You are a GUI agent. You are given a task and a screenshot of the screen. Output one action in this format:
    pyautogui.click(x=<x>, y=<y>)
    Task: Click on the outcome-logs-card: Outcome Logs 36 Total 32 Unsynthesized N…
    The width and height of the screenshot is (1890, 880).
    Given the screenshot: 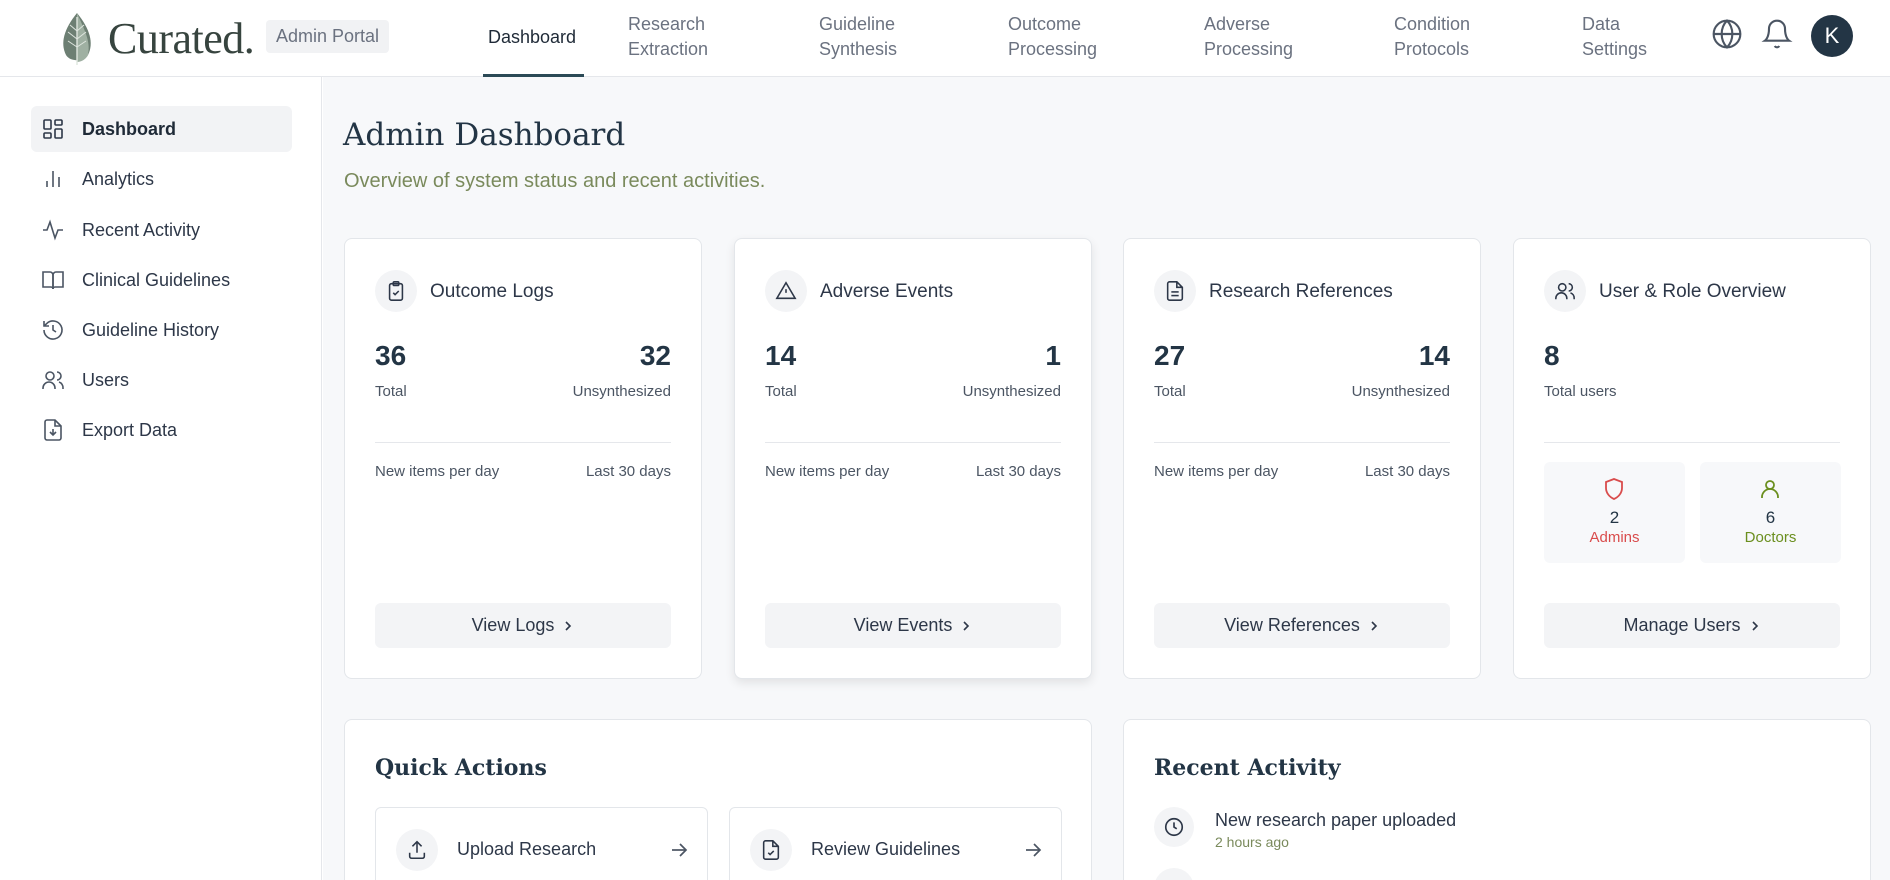 What is the action you would take?
    pyautogui.click(x=523, y=458)
    